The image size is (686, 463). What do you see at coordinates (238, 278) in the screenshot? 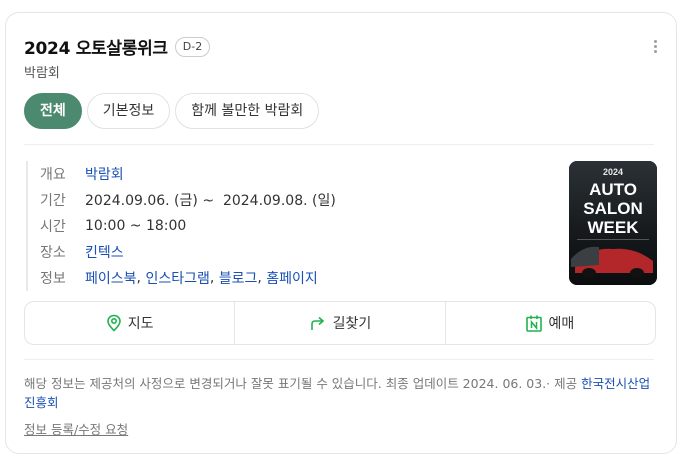
I see `link-blog: 블로그` at bounding box center [238, 278].